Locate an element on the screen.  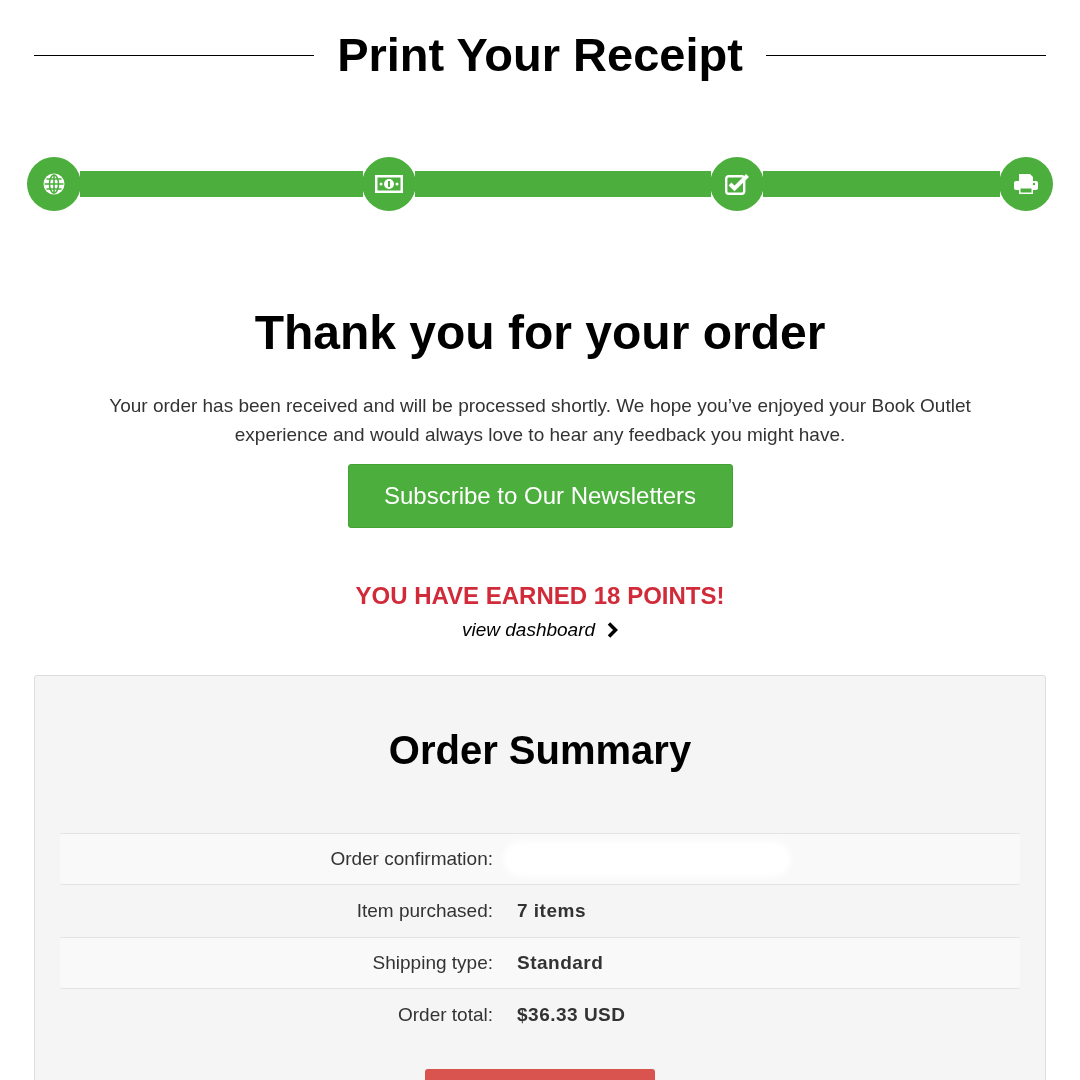
confirmation-message: Your order has been received and will be processed shortly. We hope you’ve enjoyed your Book Outlet experience and would always love to hear any feedback you might have. is located at coordinates (540, 420).